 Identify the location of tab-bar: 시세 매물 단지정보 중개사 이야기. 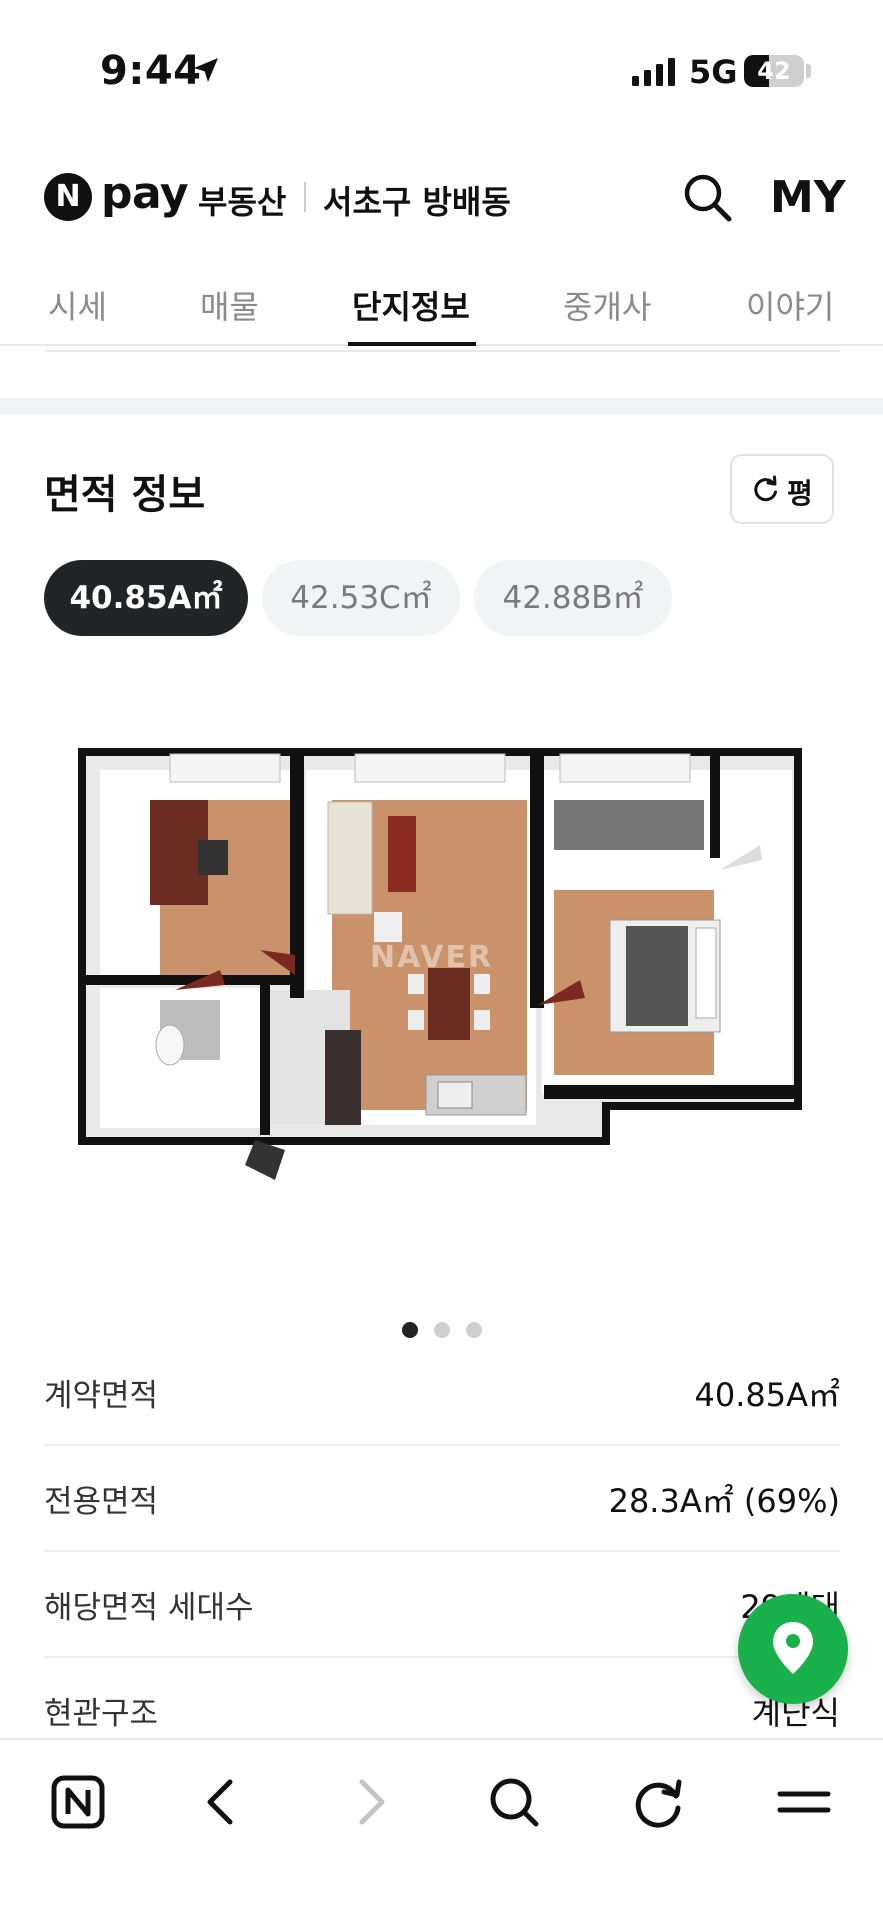
(441, 307).